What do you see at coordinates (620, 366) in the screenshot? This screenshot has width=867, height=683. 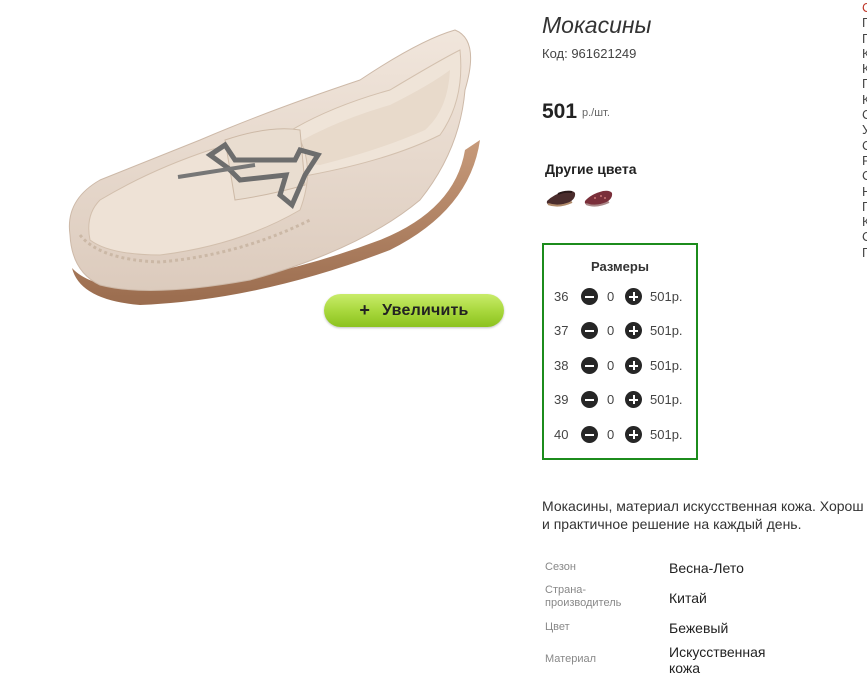 I see `size-row: 38 0 501р.` at bounding box center [620, 366].